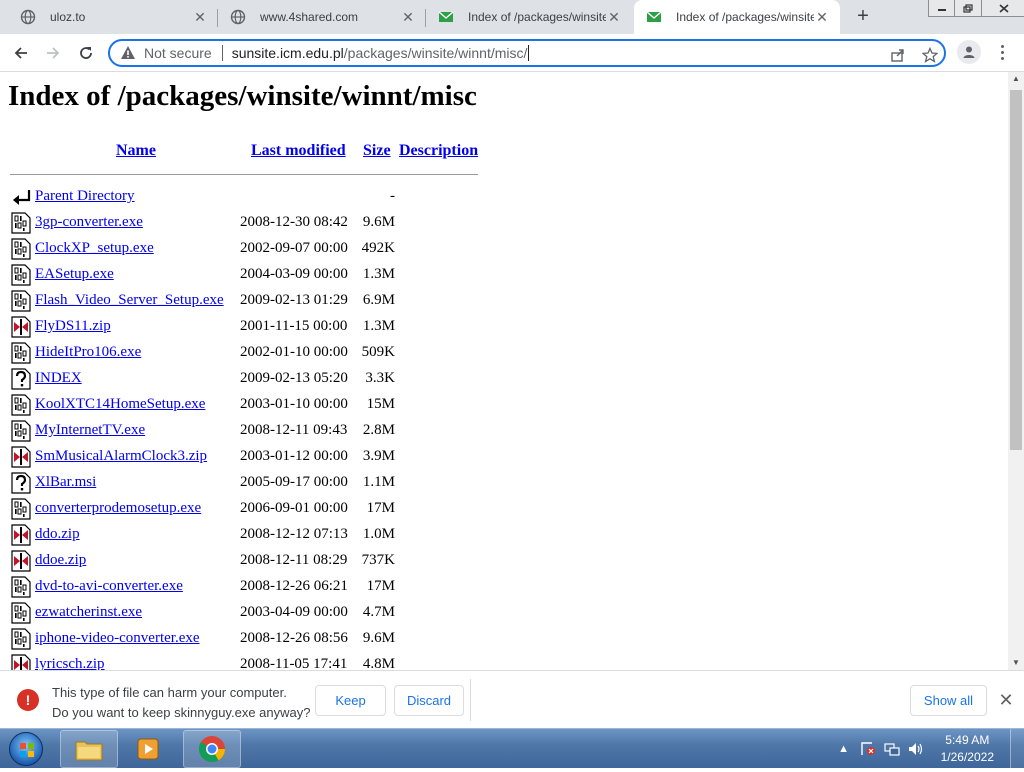 This screenshot has width=1024, height=772. I want to click on file-link: ddo.zip, so click(57, 534).